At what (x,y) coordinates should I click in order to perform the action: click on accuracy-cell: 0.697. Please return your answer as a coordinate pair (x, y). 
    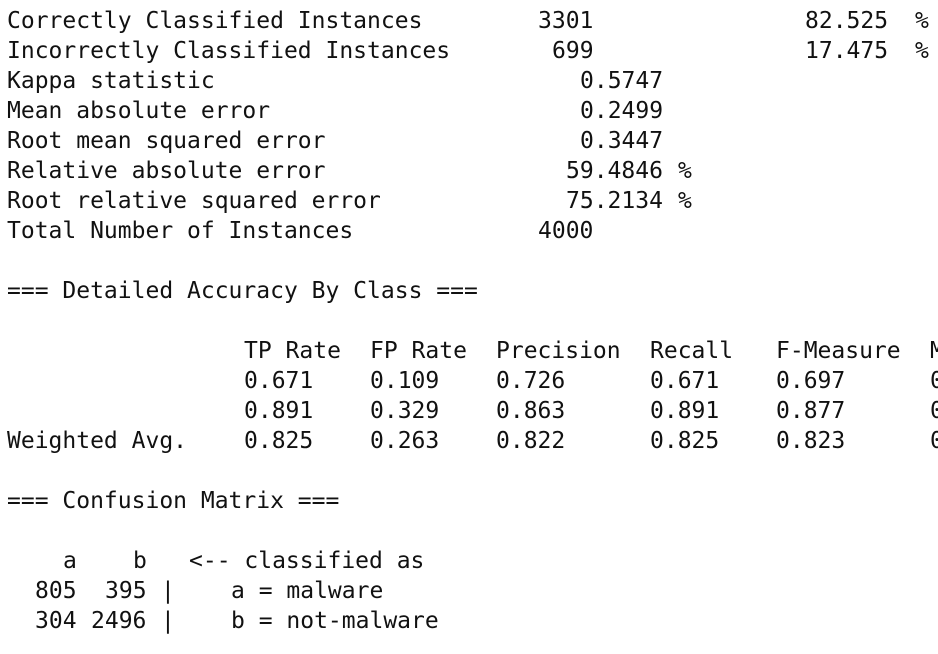
    Looking at the image, I should click on (811, 381).